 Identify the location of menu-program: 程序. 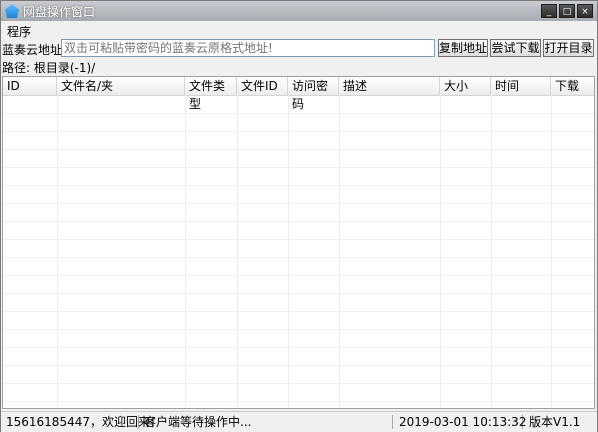
(19, 31).